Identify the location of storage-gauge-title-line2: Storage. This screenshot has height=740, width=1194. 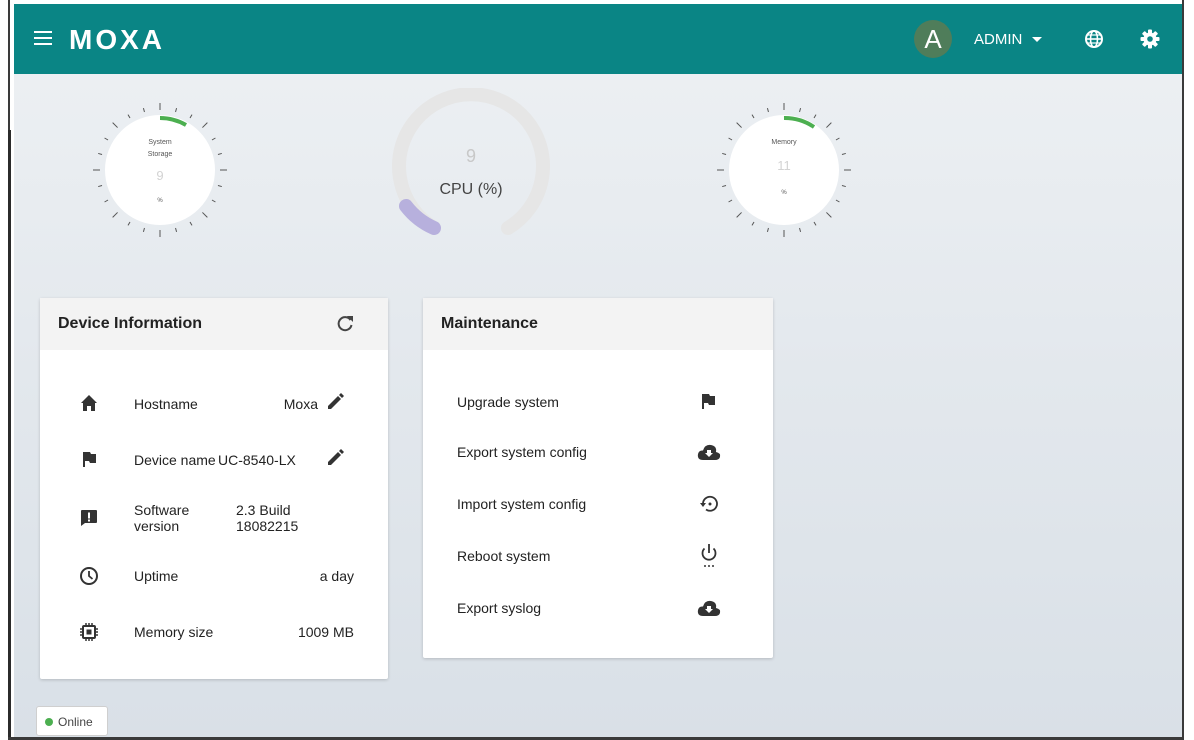
(160, 154).